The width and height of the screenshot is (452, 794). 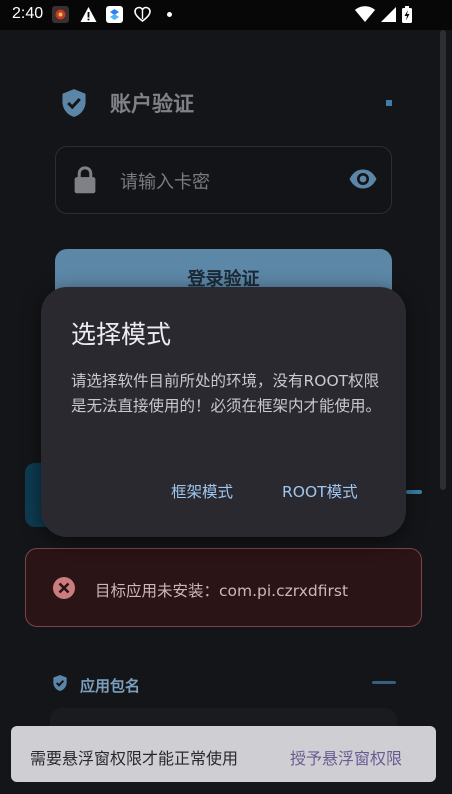 I want to click on collapse-icon, so click(x=384, y=682).